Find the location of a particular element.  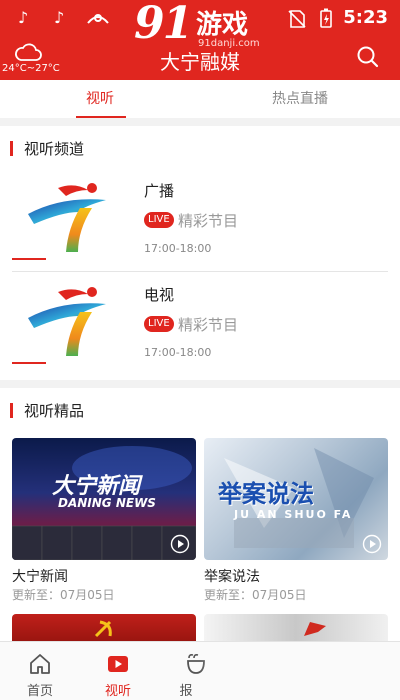

page-title: 大宁融媒 is located at coordinates (200, 62).